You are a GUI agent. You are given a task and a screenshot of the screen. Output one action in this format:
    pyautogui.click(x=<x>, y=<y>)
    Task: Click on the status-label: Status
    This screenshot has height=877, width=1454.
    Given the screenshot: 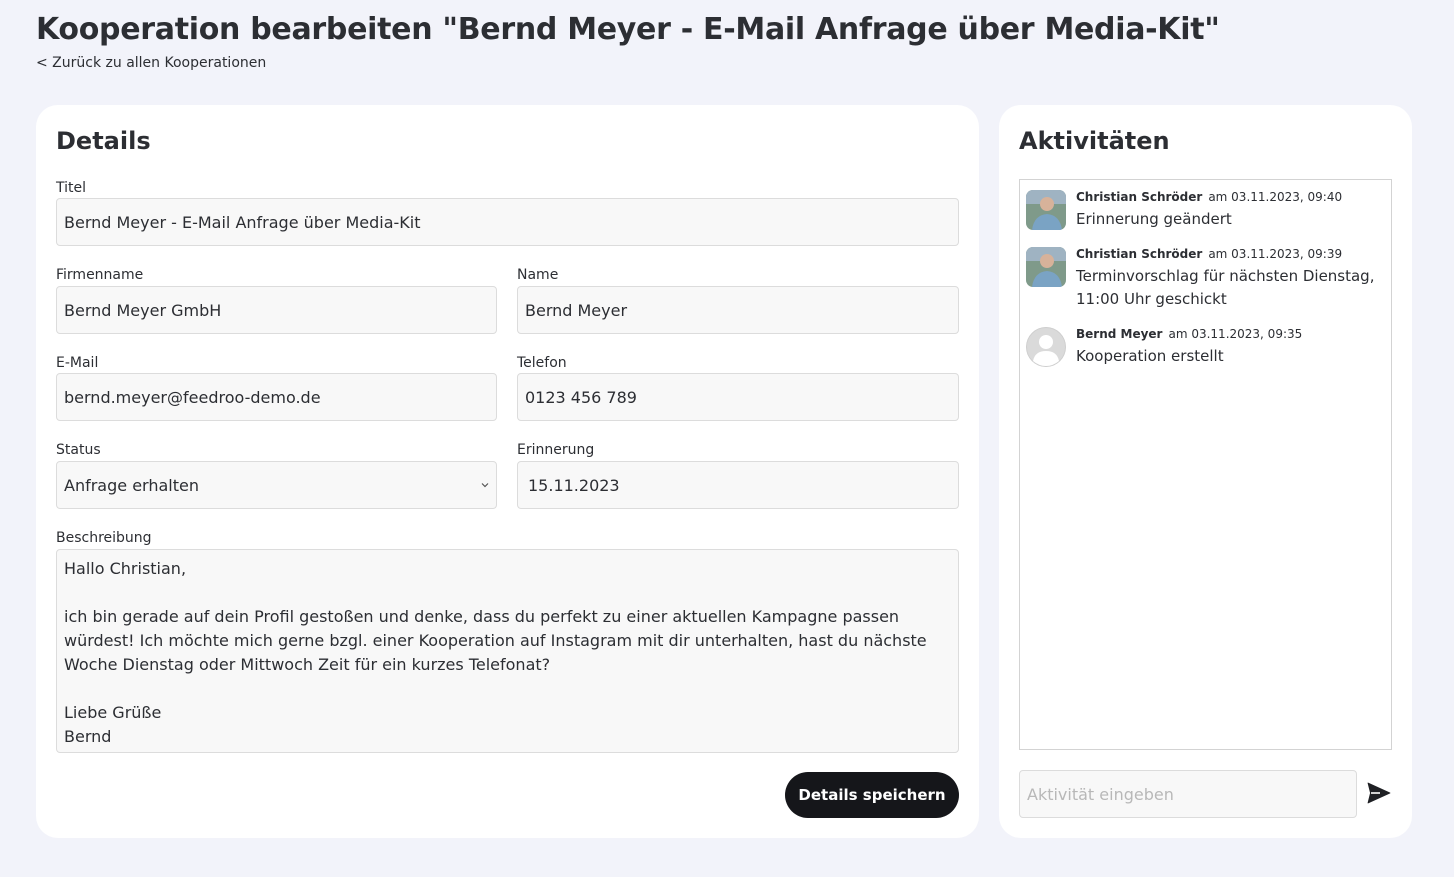 What is the action you would take?
    pyautogui.click(x=78, y=450)
    